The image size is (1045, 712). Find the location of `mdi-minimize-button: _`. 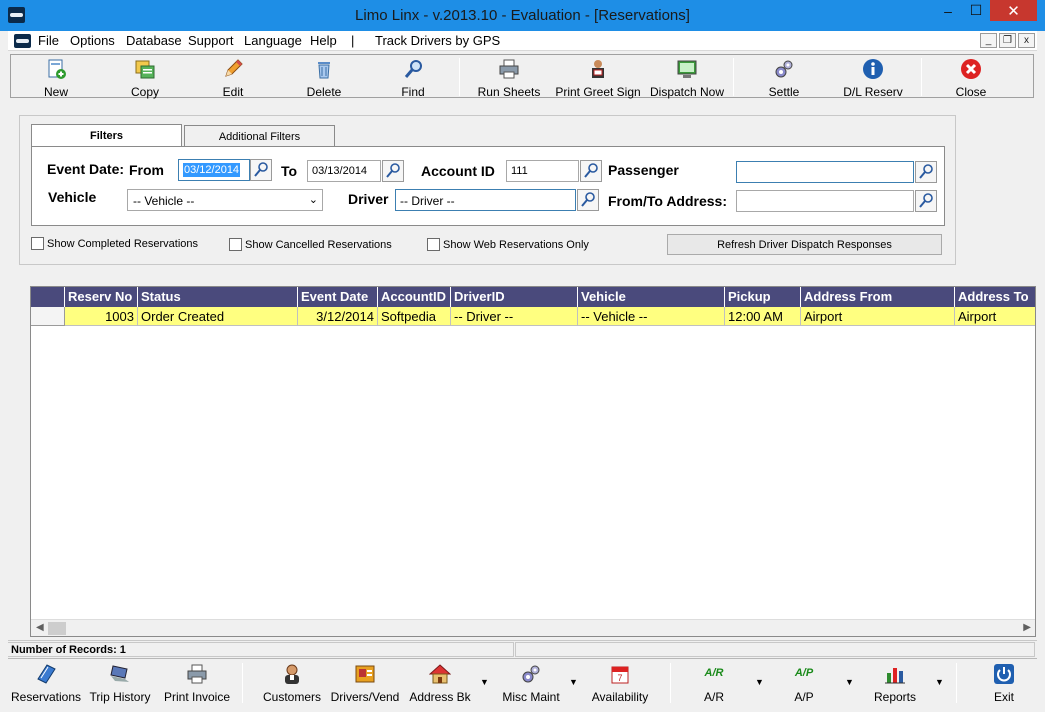

mdi-minimize-button: _ is located at coordinates (988, 40).